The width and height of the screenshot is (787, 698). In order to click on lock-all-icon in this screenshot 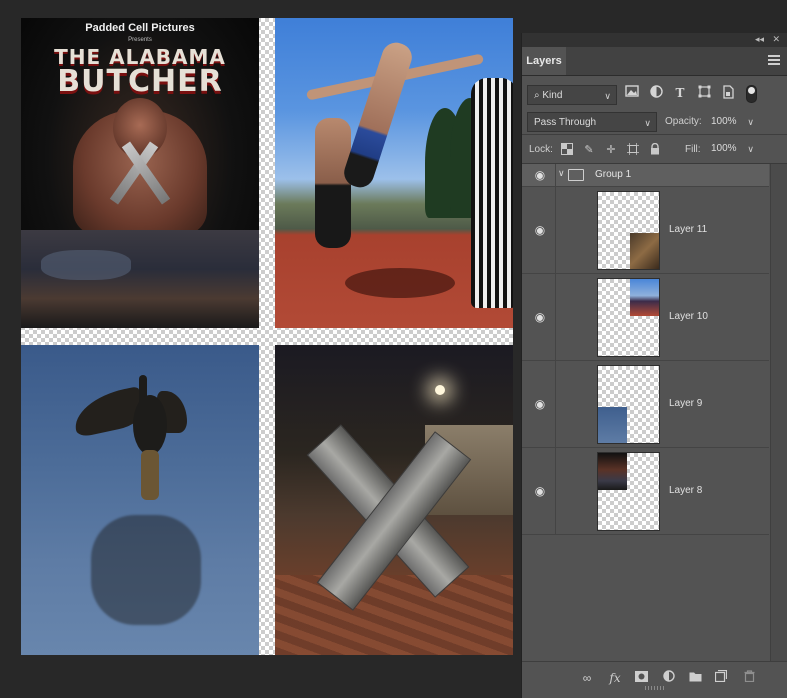, I will do `click(655, 149)`.